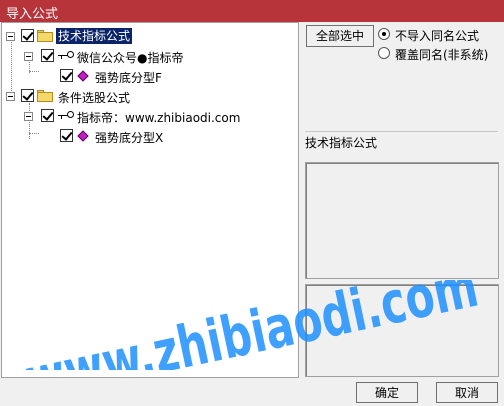 The image size is (504, 406). What do you see at coordinates (402, 220) in the screenshot?
I see `formula-description-box` at bounding box center [402, 220].